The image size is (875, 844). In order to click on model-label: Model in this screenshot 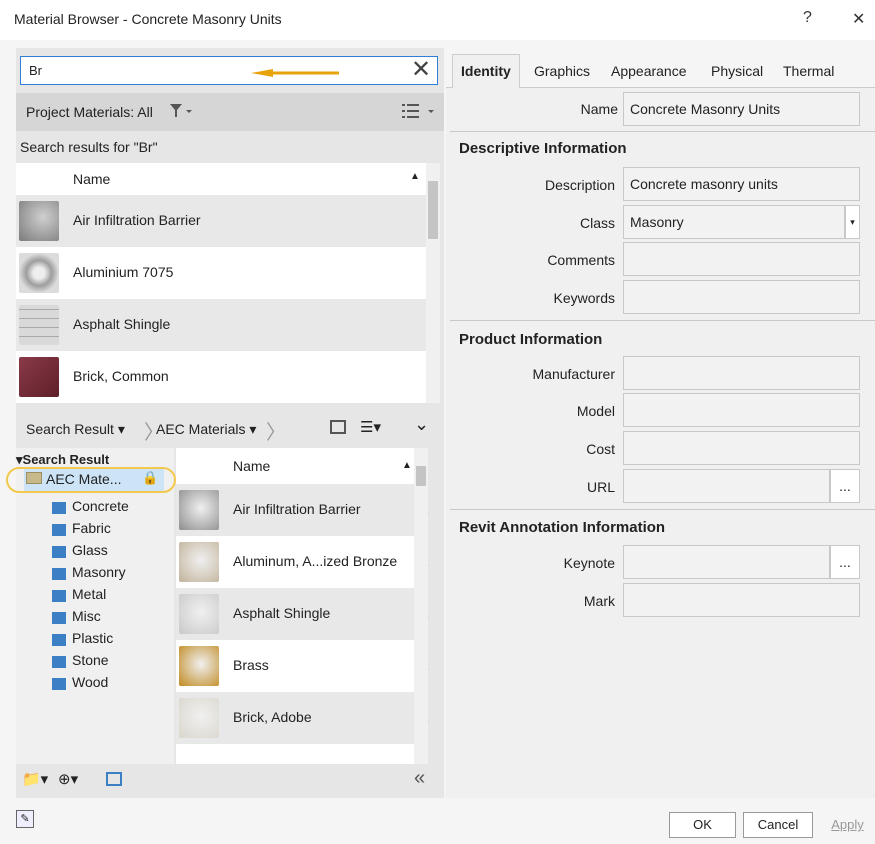, I will do `click(595, 411)`.